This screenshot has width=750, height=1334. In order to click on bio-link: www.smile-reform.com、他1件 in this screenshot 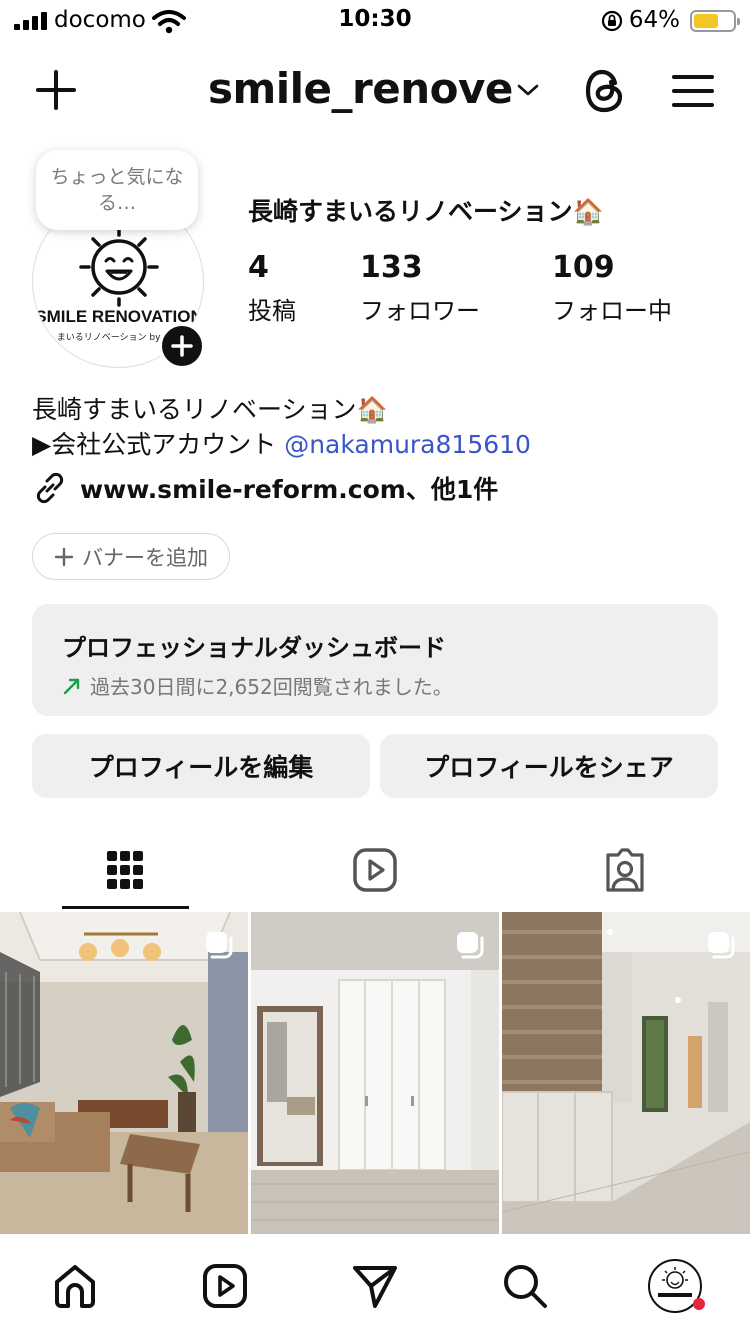, I will do `click(265, 488)`.